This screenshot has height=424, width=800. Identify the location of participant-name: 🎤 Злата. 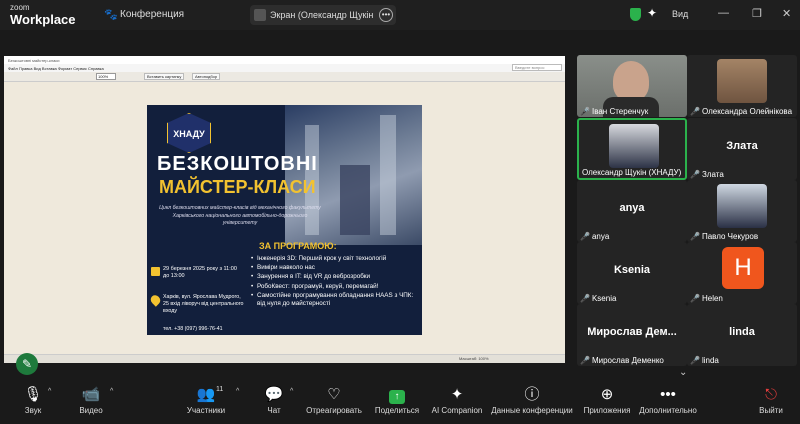
(707, 174).